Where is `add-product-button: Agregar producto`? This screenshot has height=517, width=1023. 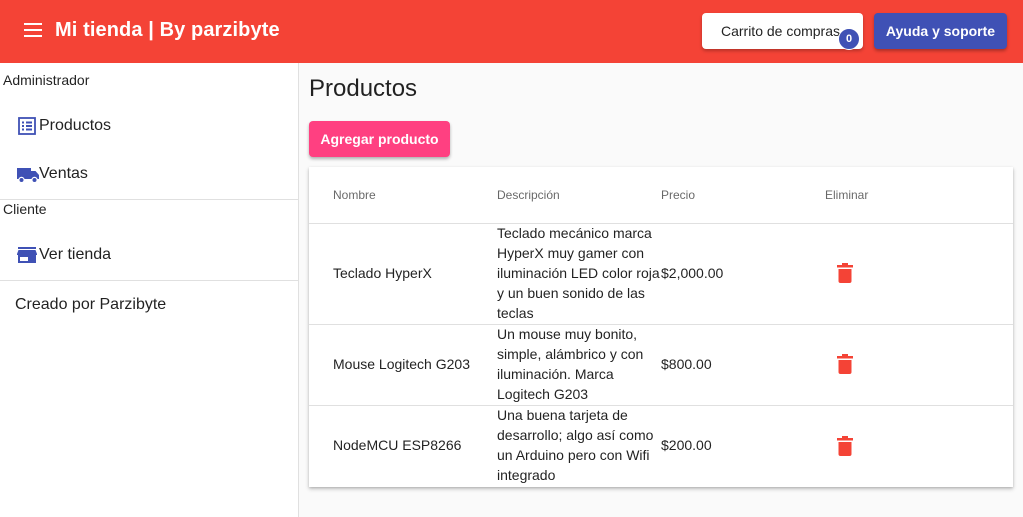 add-product-button: Agregar producto is located at coordinates (379, 139).